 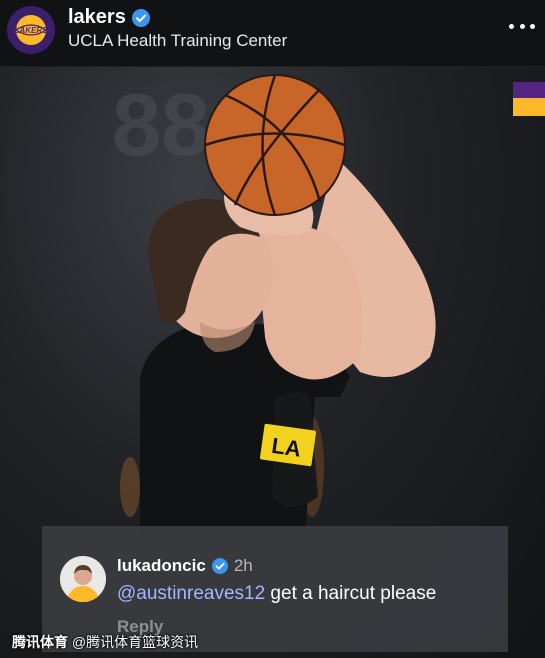 I want to click on more-options-icon, so click(x=522, y=26).